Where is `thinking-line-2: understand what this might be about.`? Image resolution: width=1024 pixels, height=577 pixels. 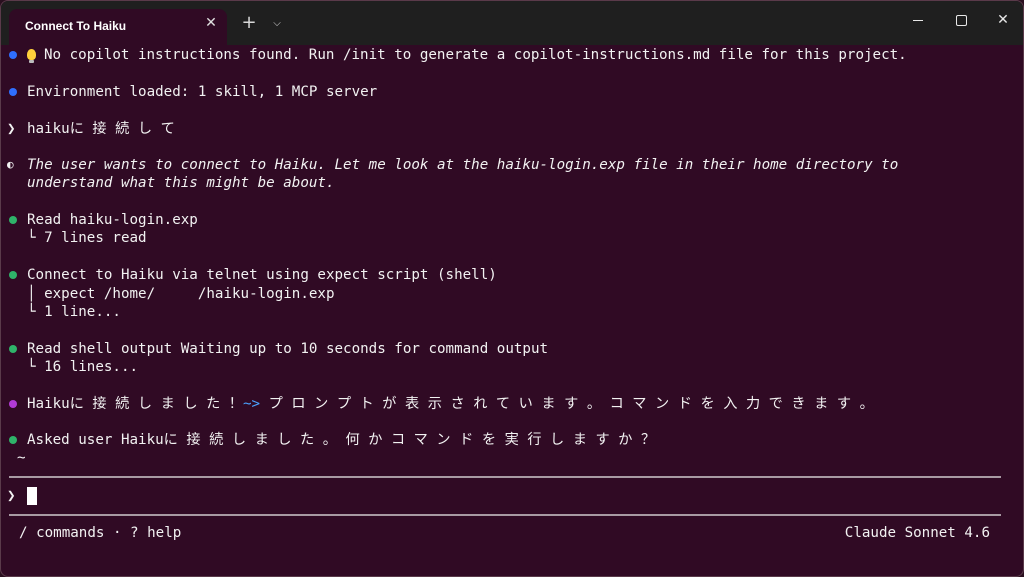
thinking-line-2: understand what this might be about. is located at coordinates (181, 183).